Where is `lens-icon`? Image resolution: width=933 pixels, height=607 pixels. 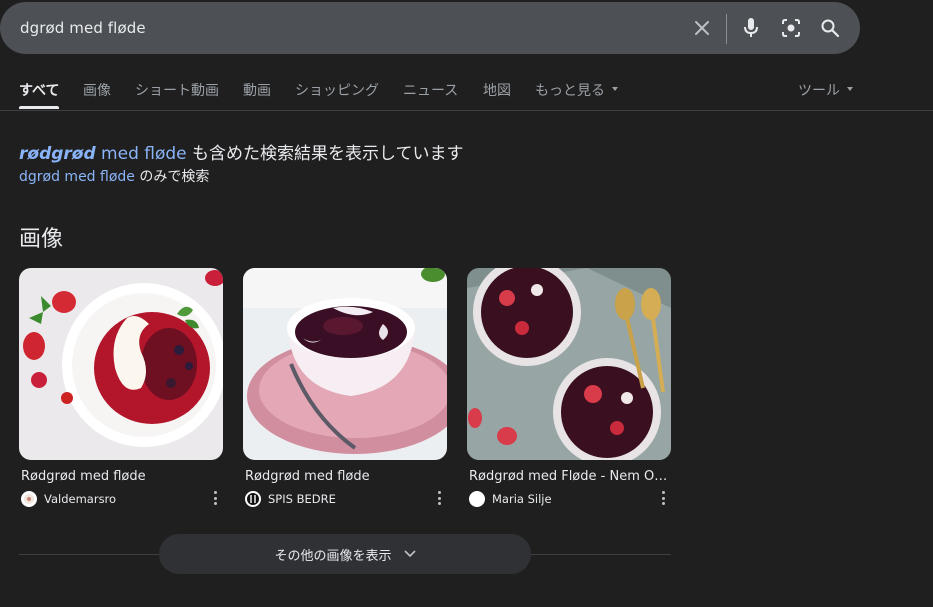
lens-icon is located at coordinates (791, 28).